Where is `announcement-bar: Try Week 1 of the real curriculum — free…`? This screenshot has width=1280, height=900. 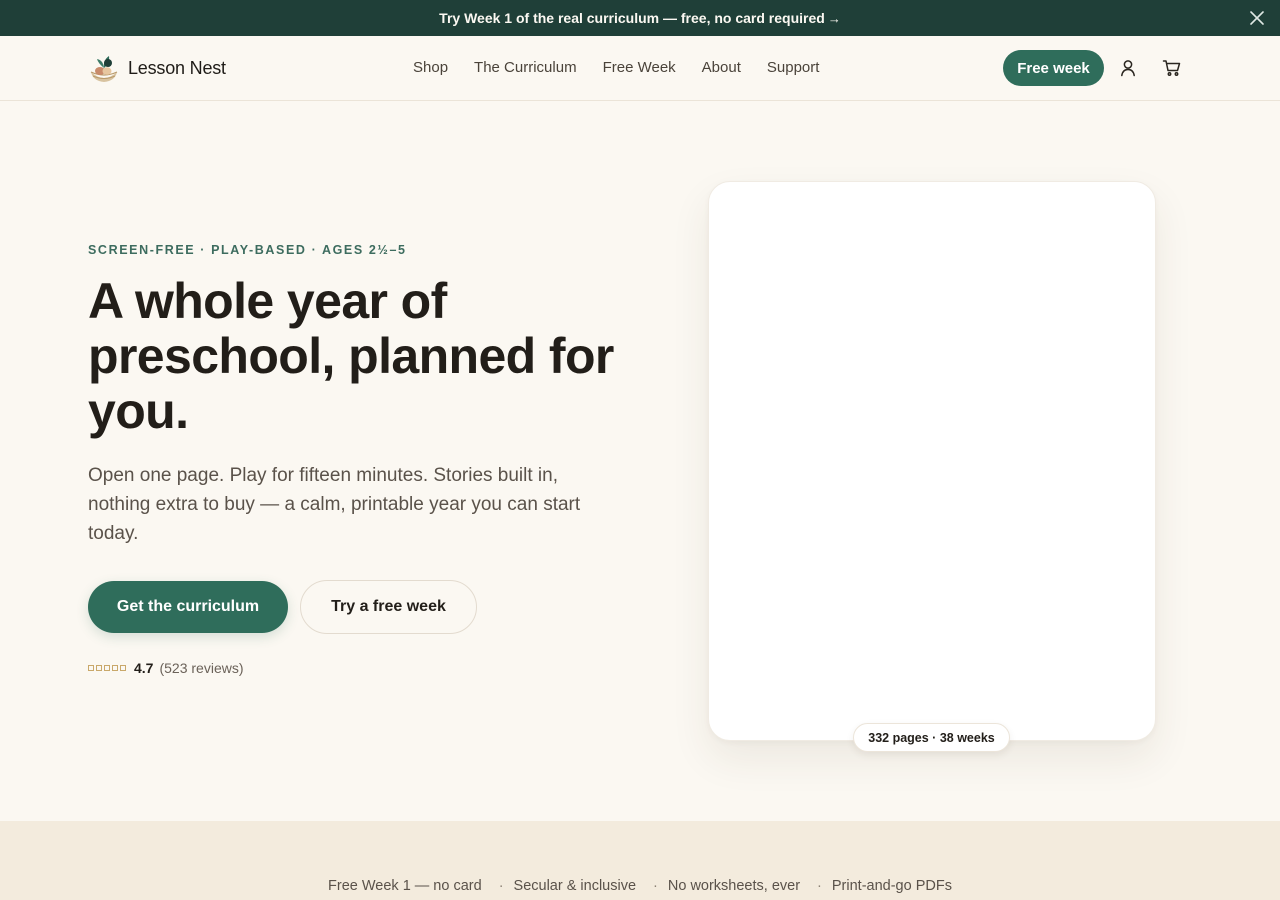 announcement-bar: Try Week 1 of the real curriculum — free… is located at coordinates (640, 18).